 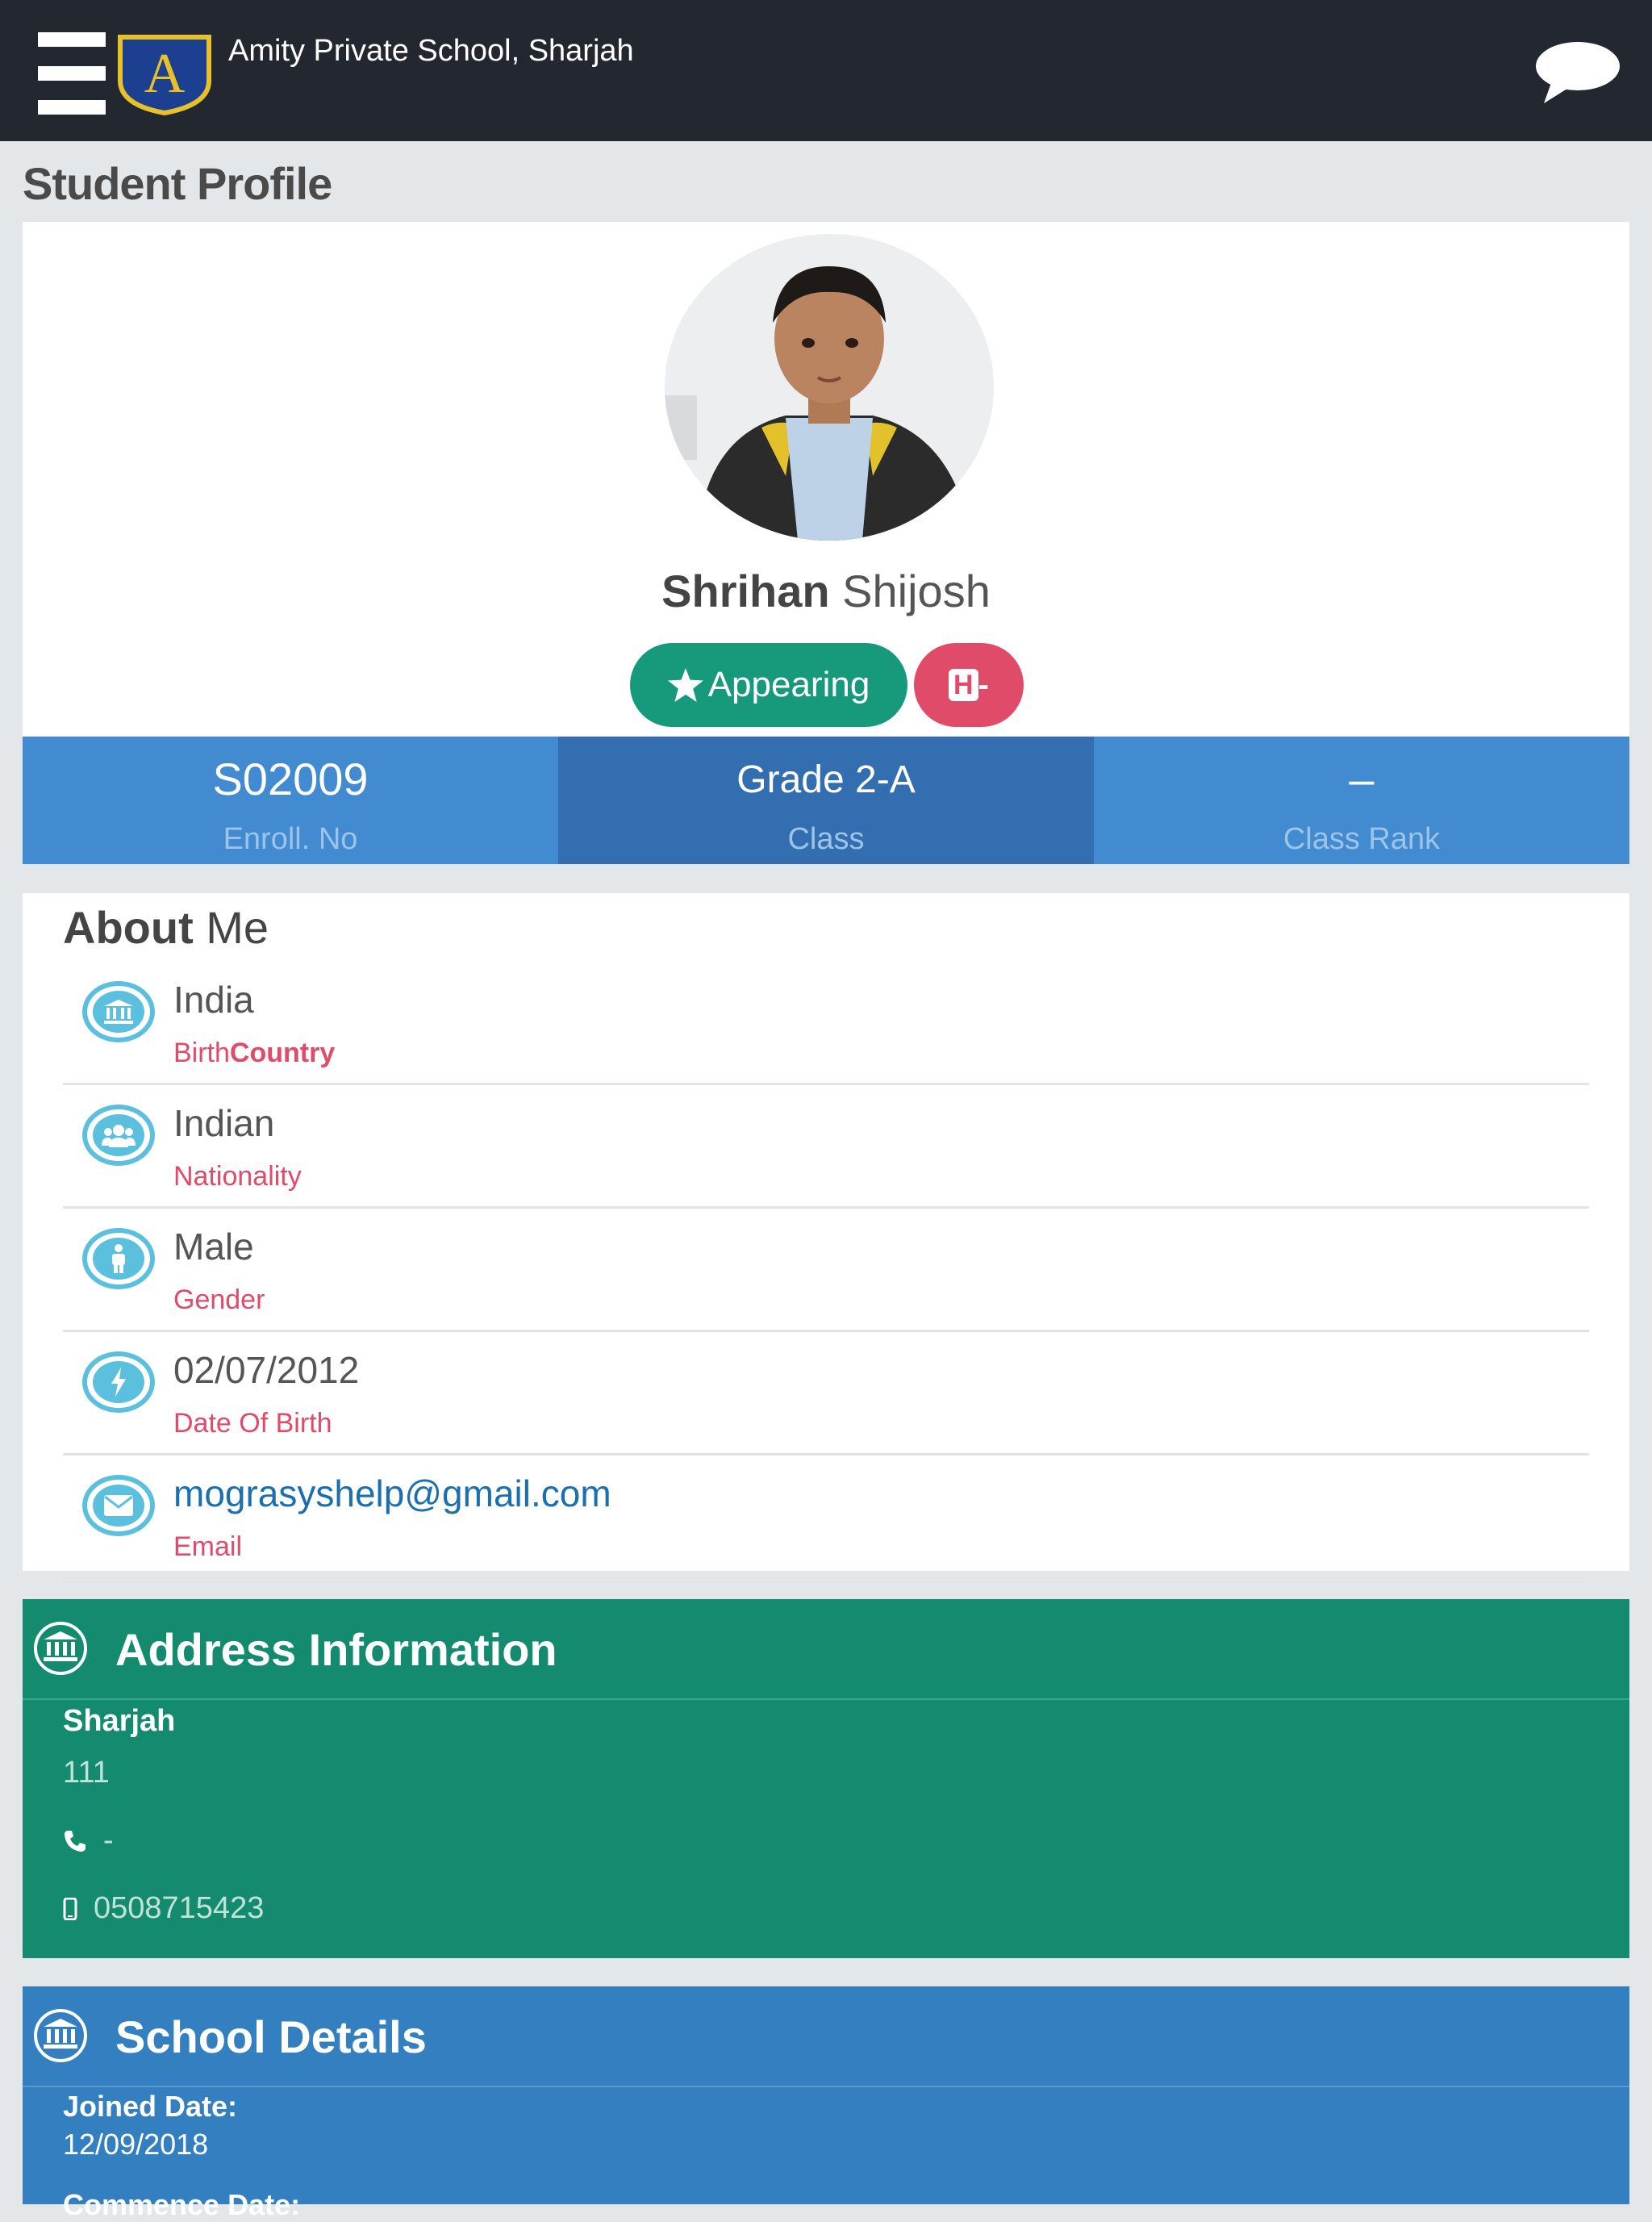 I want to click on chat-icon, so click(x=1577, y=72).